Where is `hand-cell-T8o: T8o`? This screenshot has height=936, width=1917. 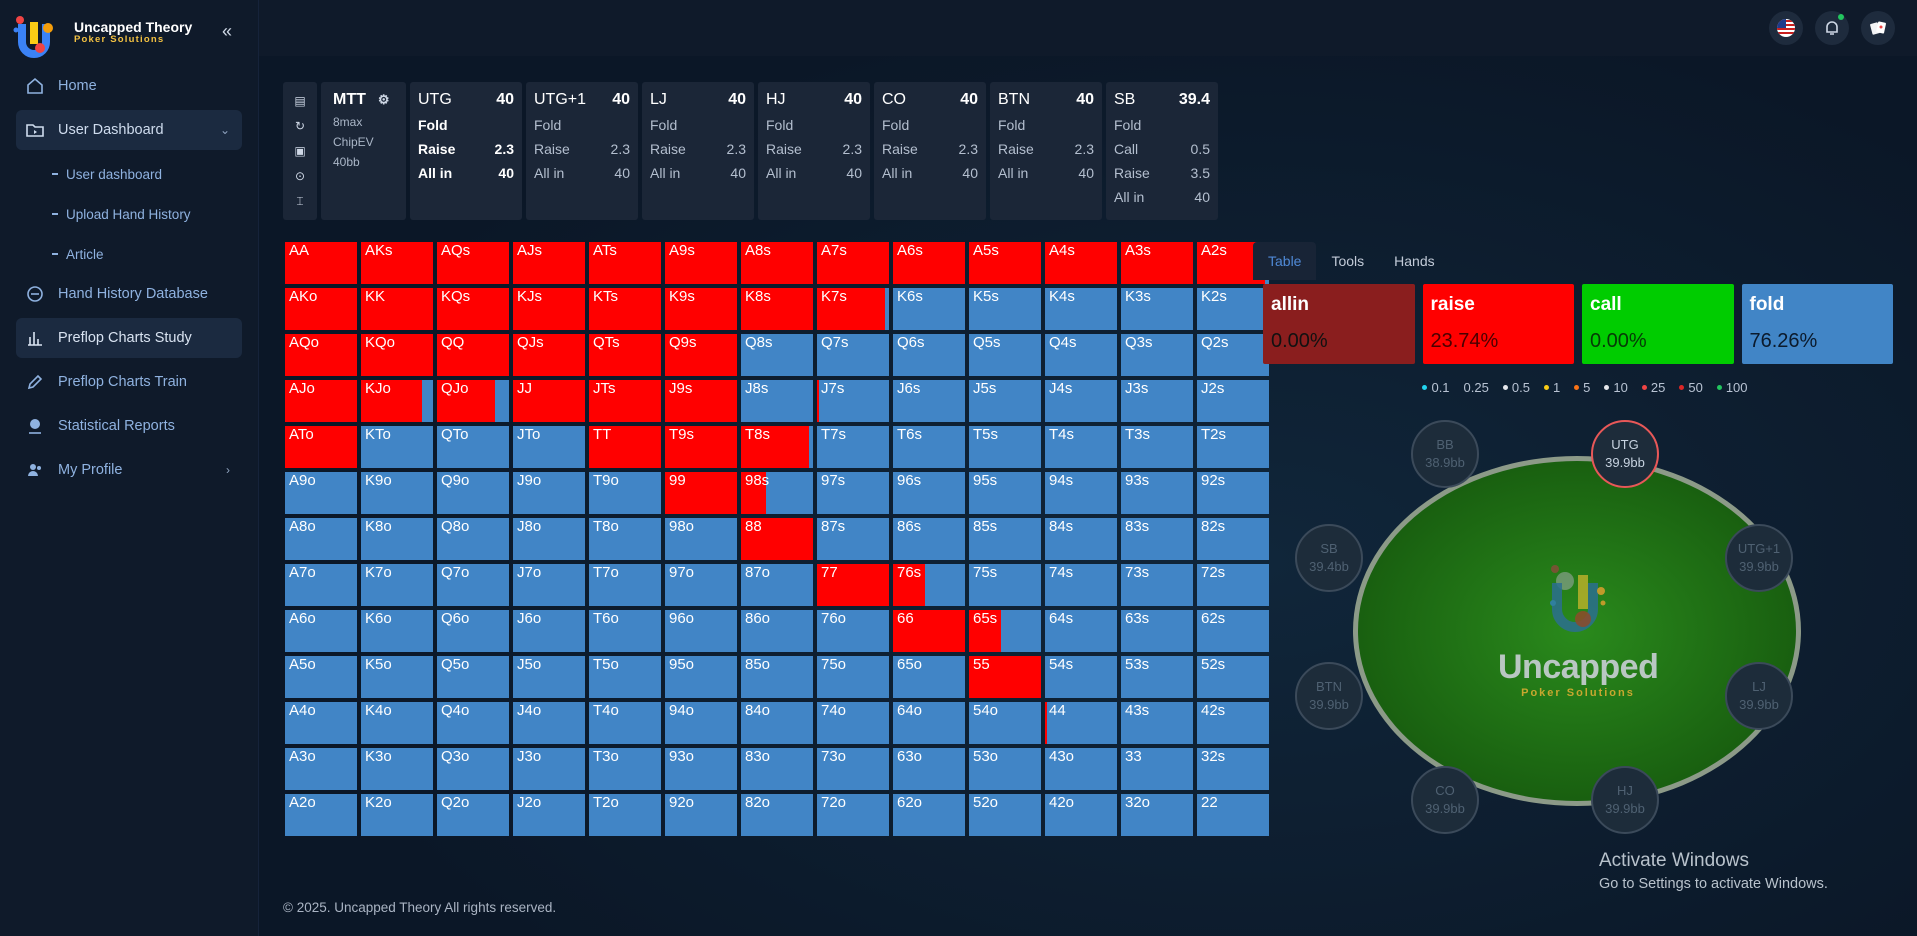 hand-cell-T8o: T8o is located at coordinates (625, 539).